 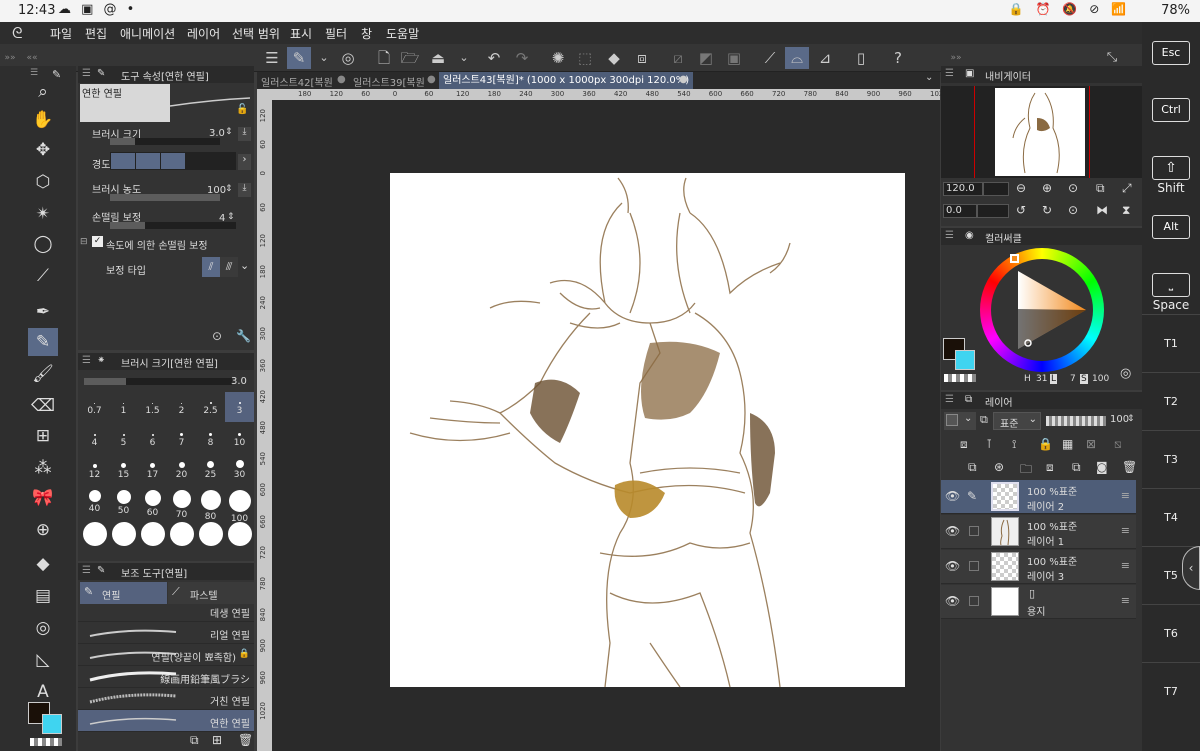 What do you see at coordinates (43, 406) in the screenshot?
I see `eraser-tool-icon: ⌫` at bounding box center [43, 406].